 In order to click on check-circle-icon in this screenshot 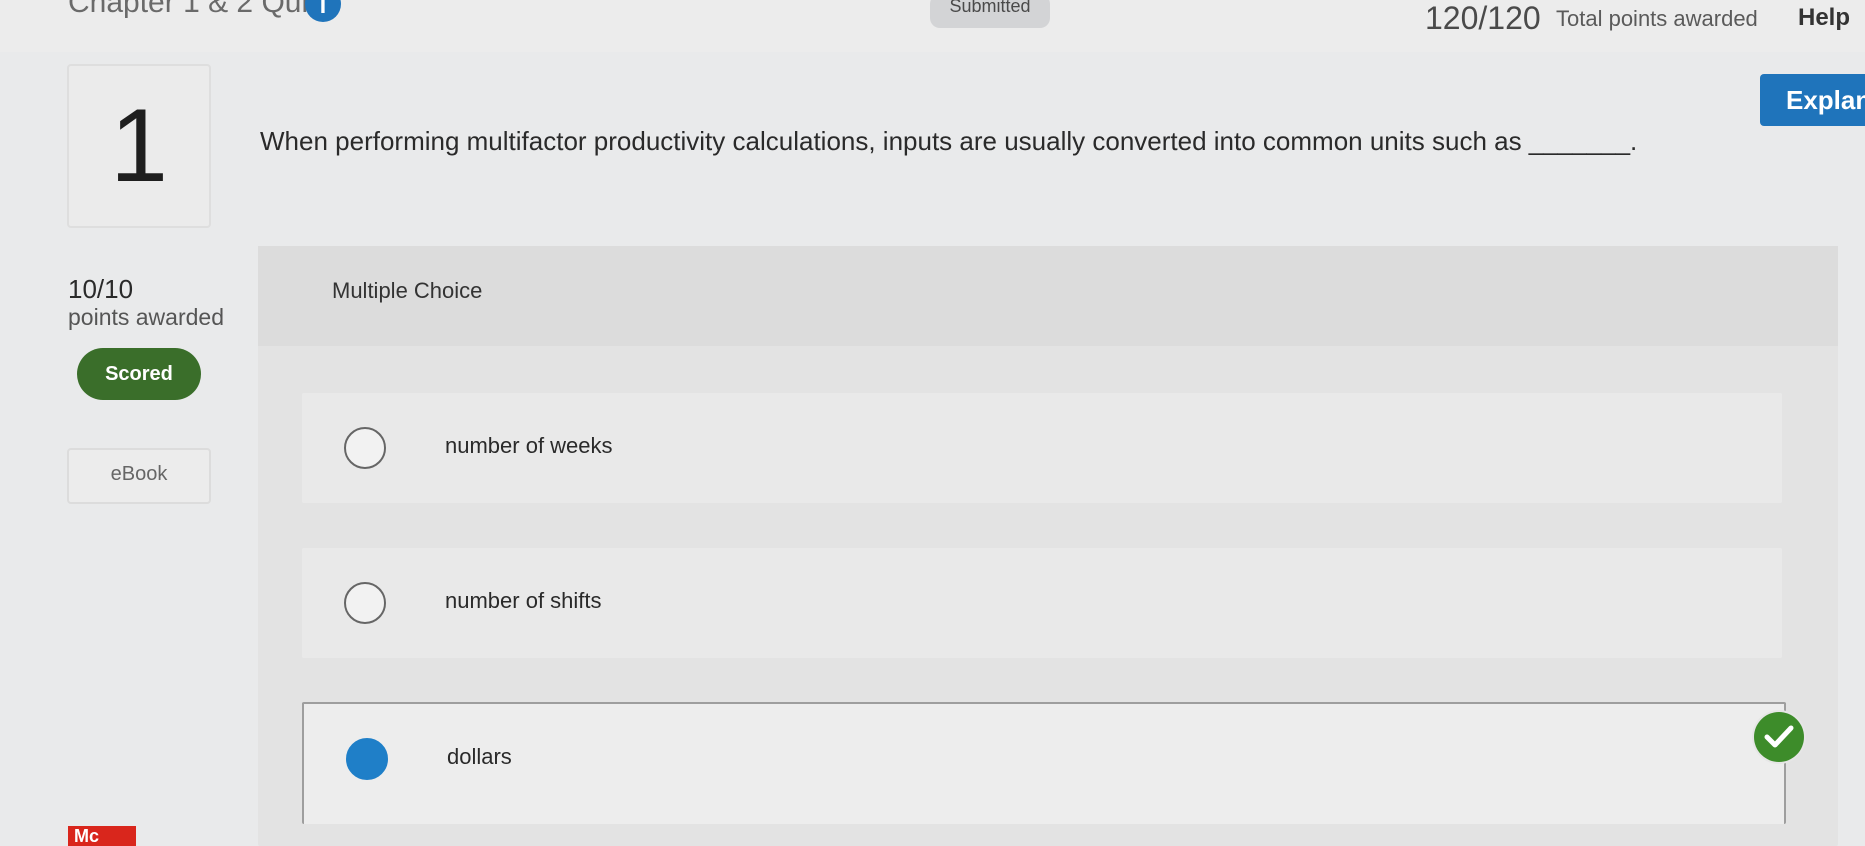, I will do `click(1779, 737)`.